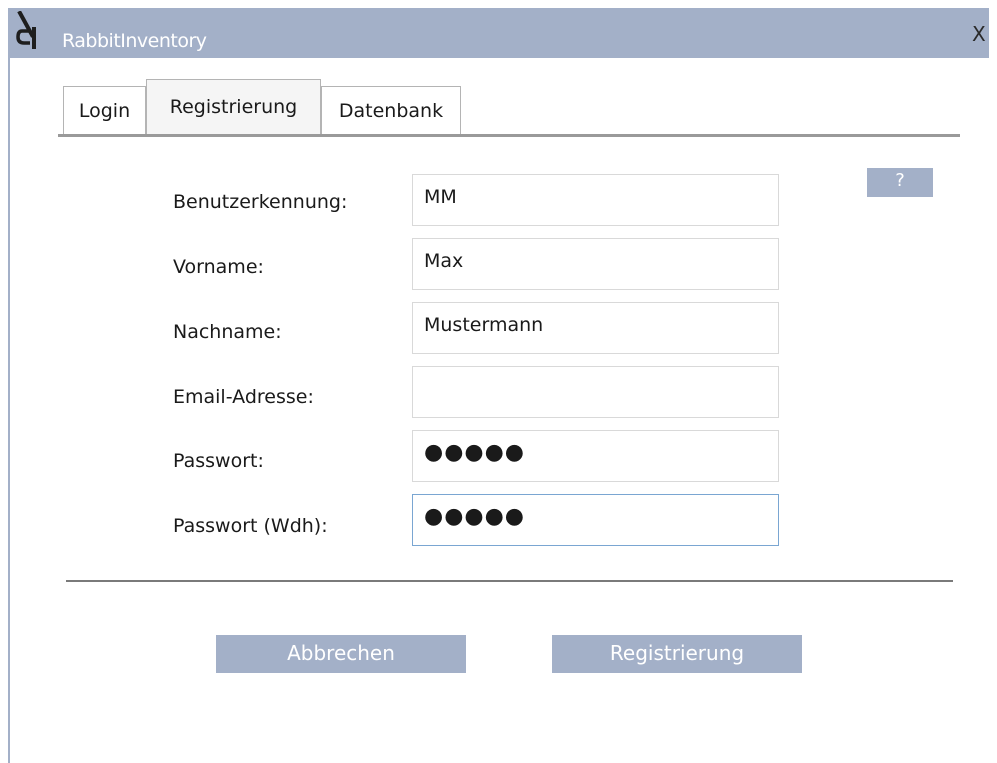 This screenshot has height=763, width=997. What do you see at coordinates (227, 332) in the screenshot?
I see `last-name-label: Nachname:` at bounding box center [227, 332].